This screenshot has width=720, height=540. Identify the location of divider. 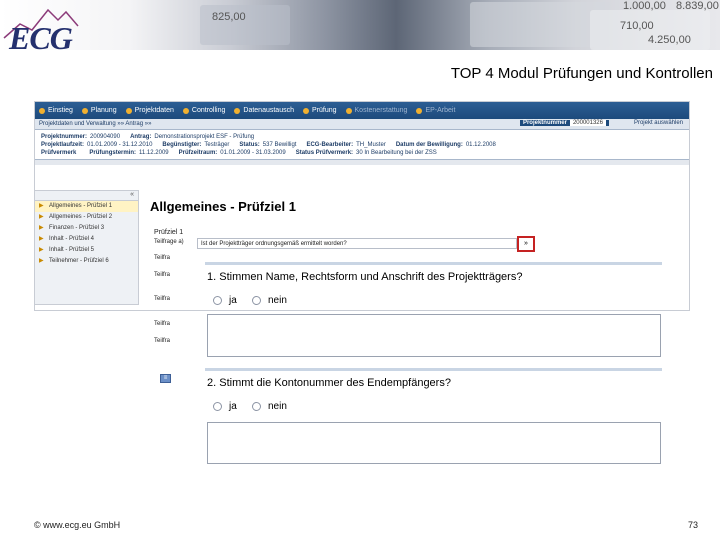
(362, 162).